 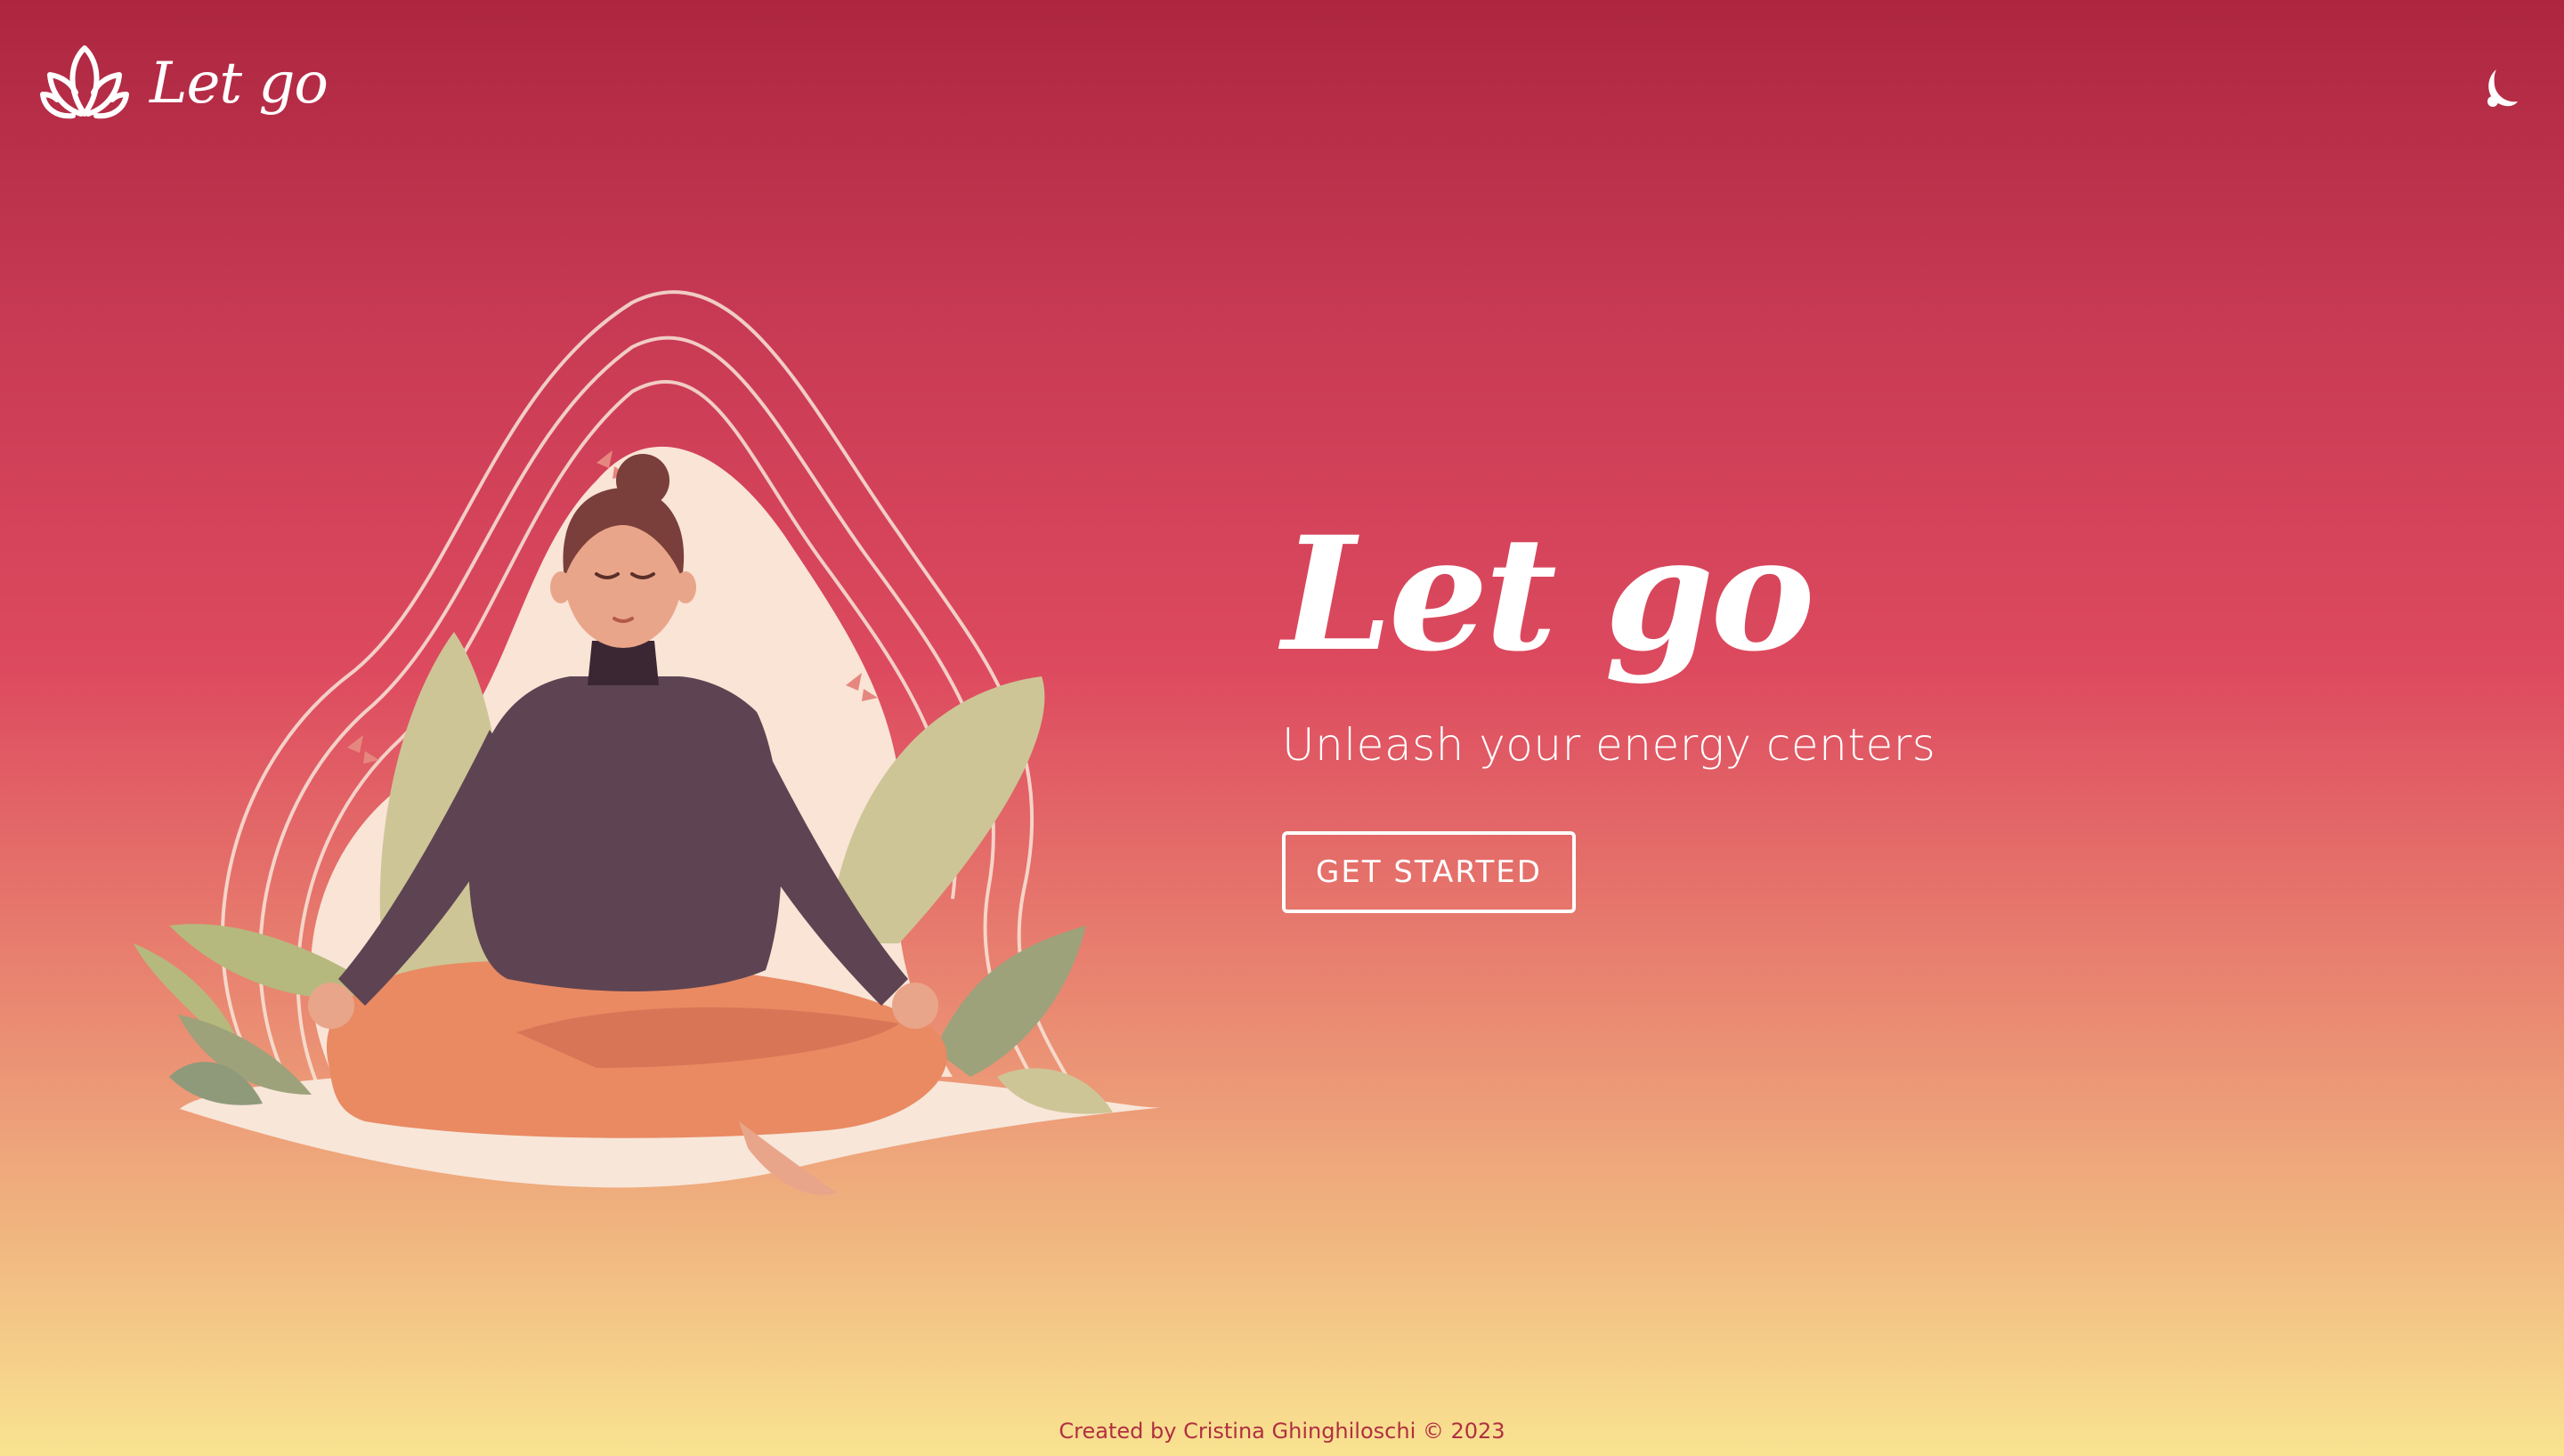 I want to click on moon-icon, so click(x=2499, y=88).